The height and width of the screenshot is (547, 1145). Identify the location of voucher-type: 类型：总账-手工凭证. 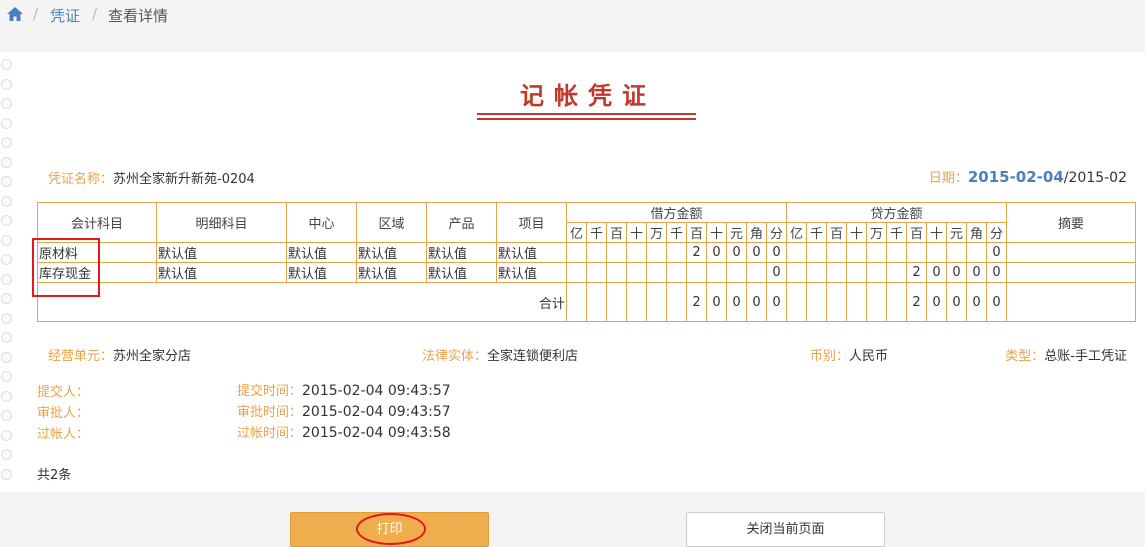
(1066, 354).